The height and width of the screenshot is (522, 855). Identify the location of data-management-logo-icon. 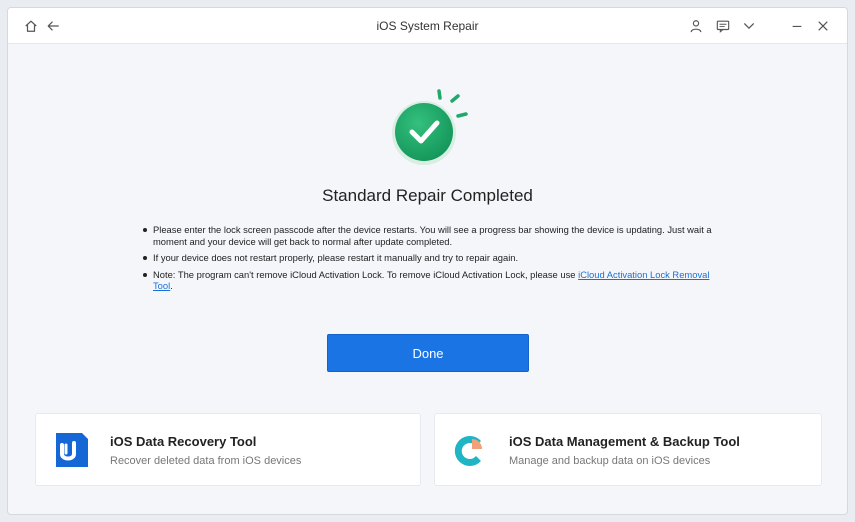
(471, 450).